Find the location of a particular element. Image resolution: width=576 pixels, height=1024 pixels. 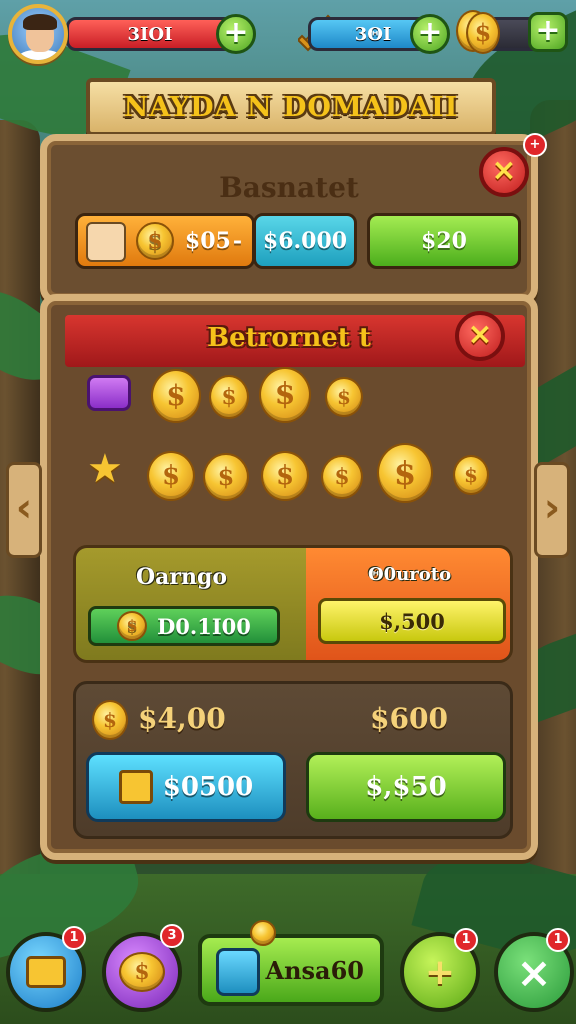

offer-card-1-left-label: Oarngo is located at coordinates (182, 577).